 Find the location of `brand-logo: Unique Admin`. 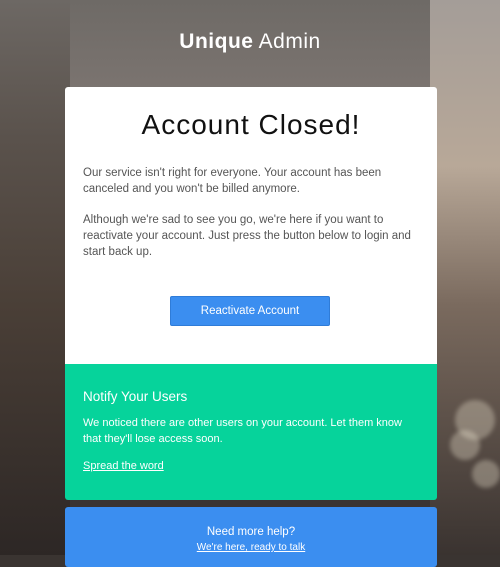

brand-logo: Unique Admin is located at coordinates (250, 42).